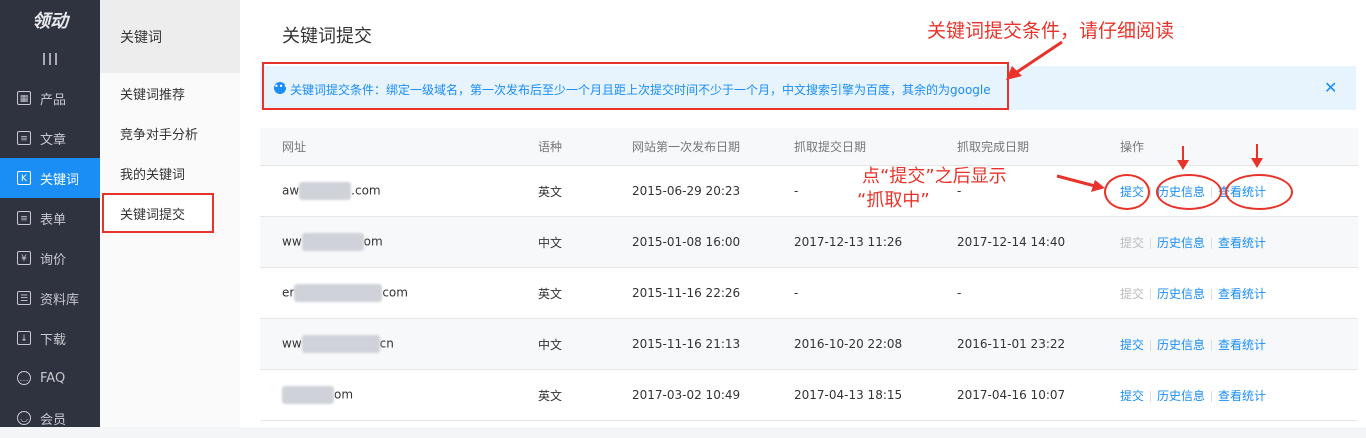 Image resolution: width=1366 pixels, height=438 pixels. I want to click on menu-toggle-icon, so click(50, 59).